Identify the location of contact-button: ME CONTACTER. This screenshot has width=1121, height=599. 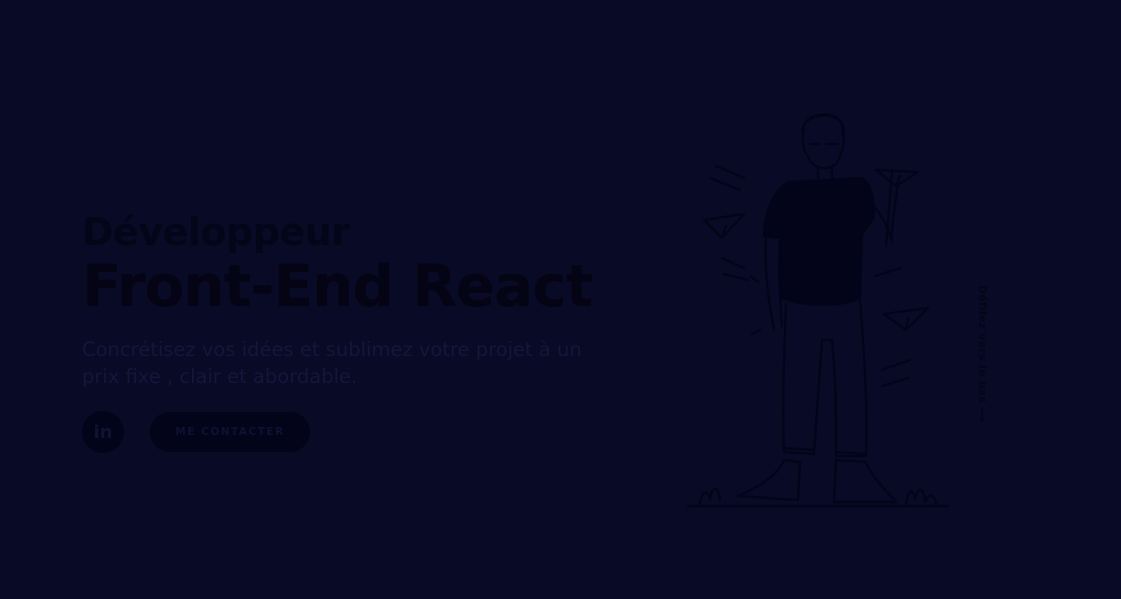
(230, 432).